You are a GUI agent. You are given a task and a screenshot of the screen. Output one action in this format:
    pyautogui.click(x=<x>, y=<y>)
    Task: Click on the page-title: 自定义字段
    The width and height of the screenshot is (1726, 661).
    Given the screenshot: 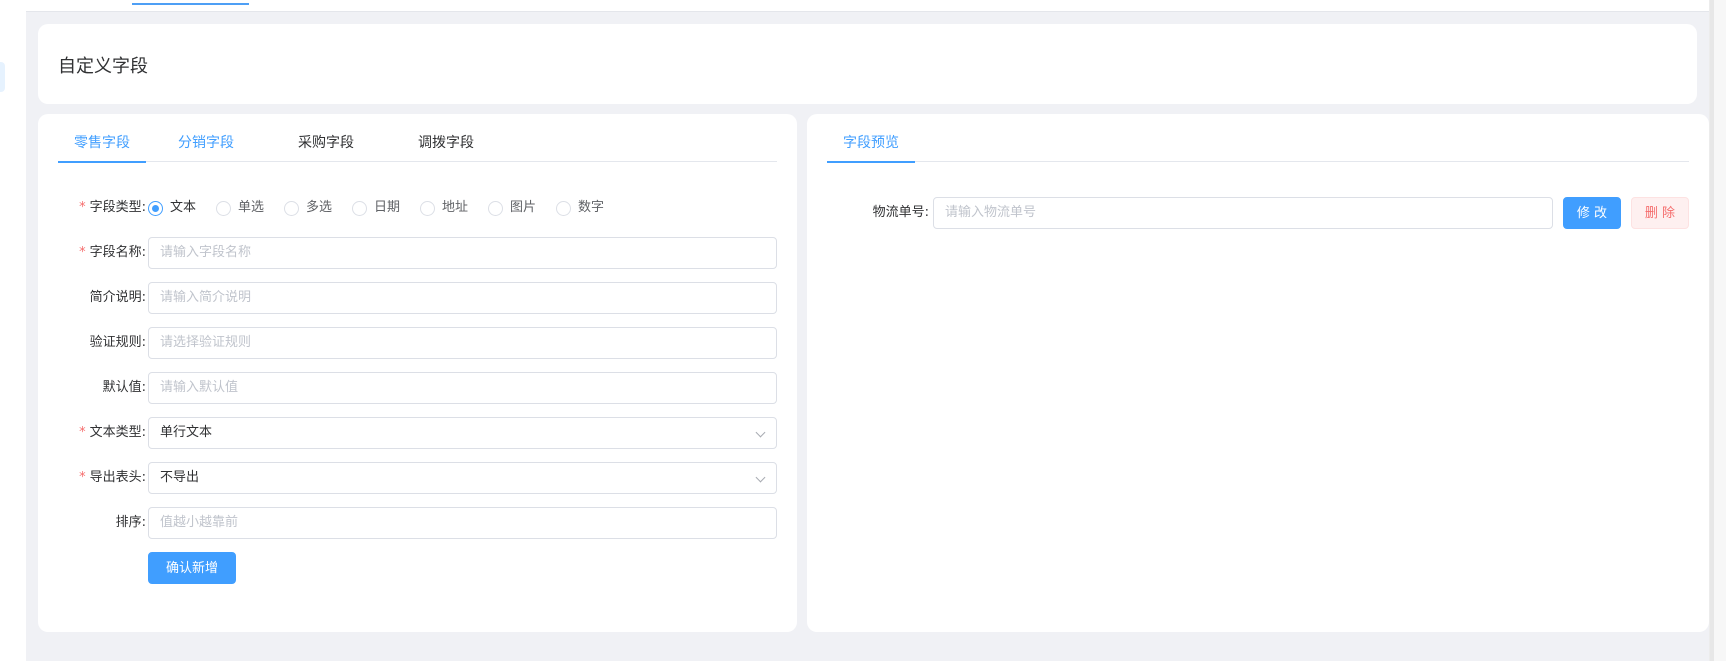 What is the action you would take?
    pyautogui.click(x=103, y=66)
    